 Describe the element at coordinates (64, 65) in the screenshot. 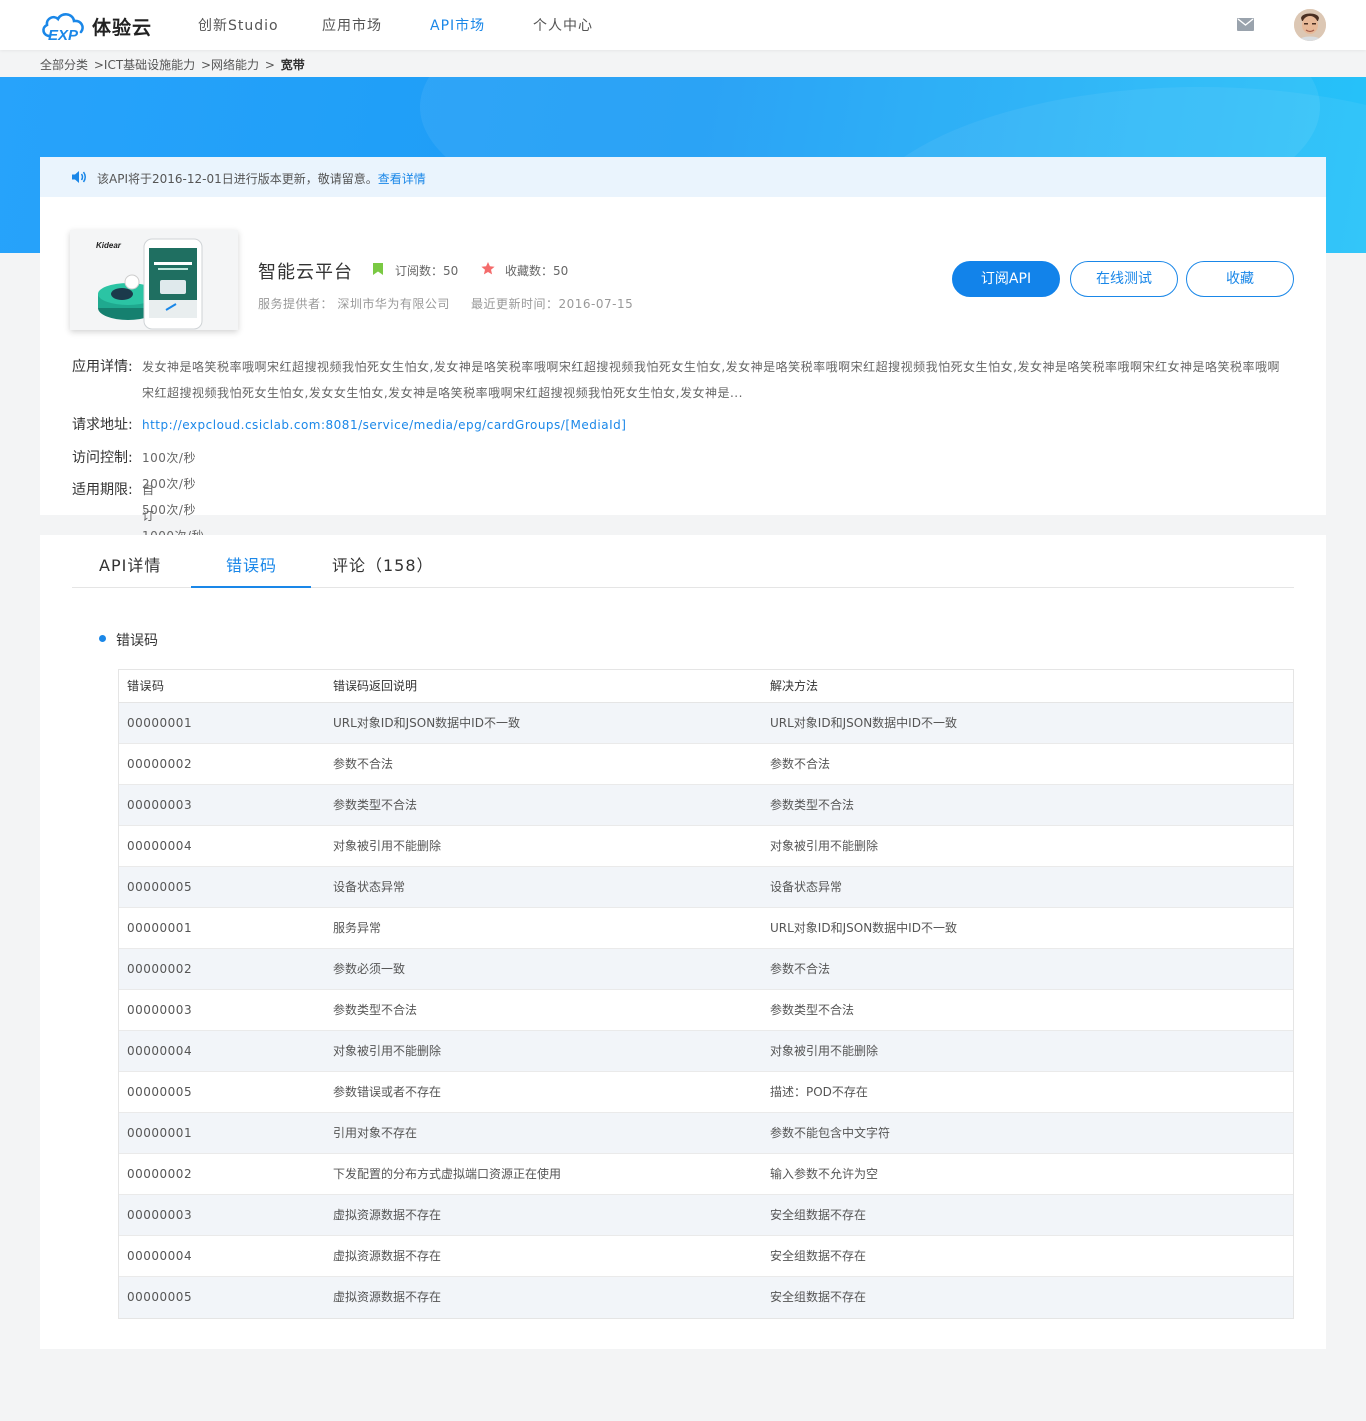

I see `breadcrumb-all: 全部分类` at that location.